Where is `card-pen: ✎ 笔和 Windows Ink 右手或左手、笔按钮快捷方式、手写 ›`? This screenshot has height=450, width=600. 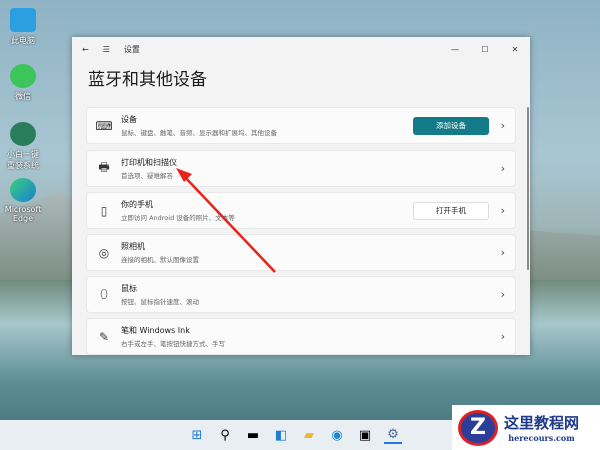
card-pen: ✎ 笔和 Windows Ink 右手或左手、笔按钮快捷方式、手写 › is located at coordinates (301, 336).